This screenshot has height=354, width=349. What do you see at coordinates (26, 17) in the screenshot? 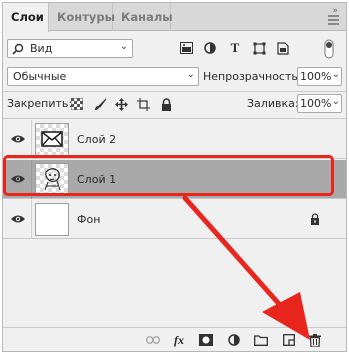
I see `tab-layers: Слои` at bounding box center [26, 17].